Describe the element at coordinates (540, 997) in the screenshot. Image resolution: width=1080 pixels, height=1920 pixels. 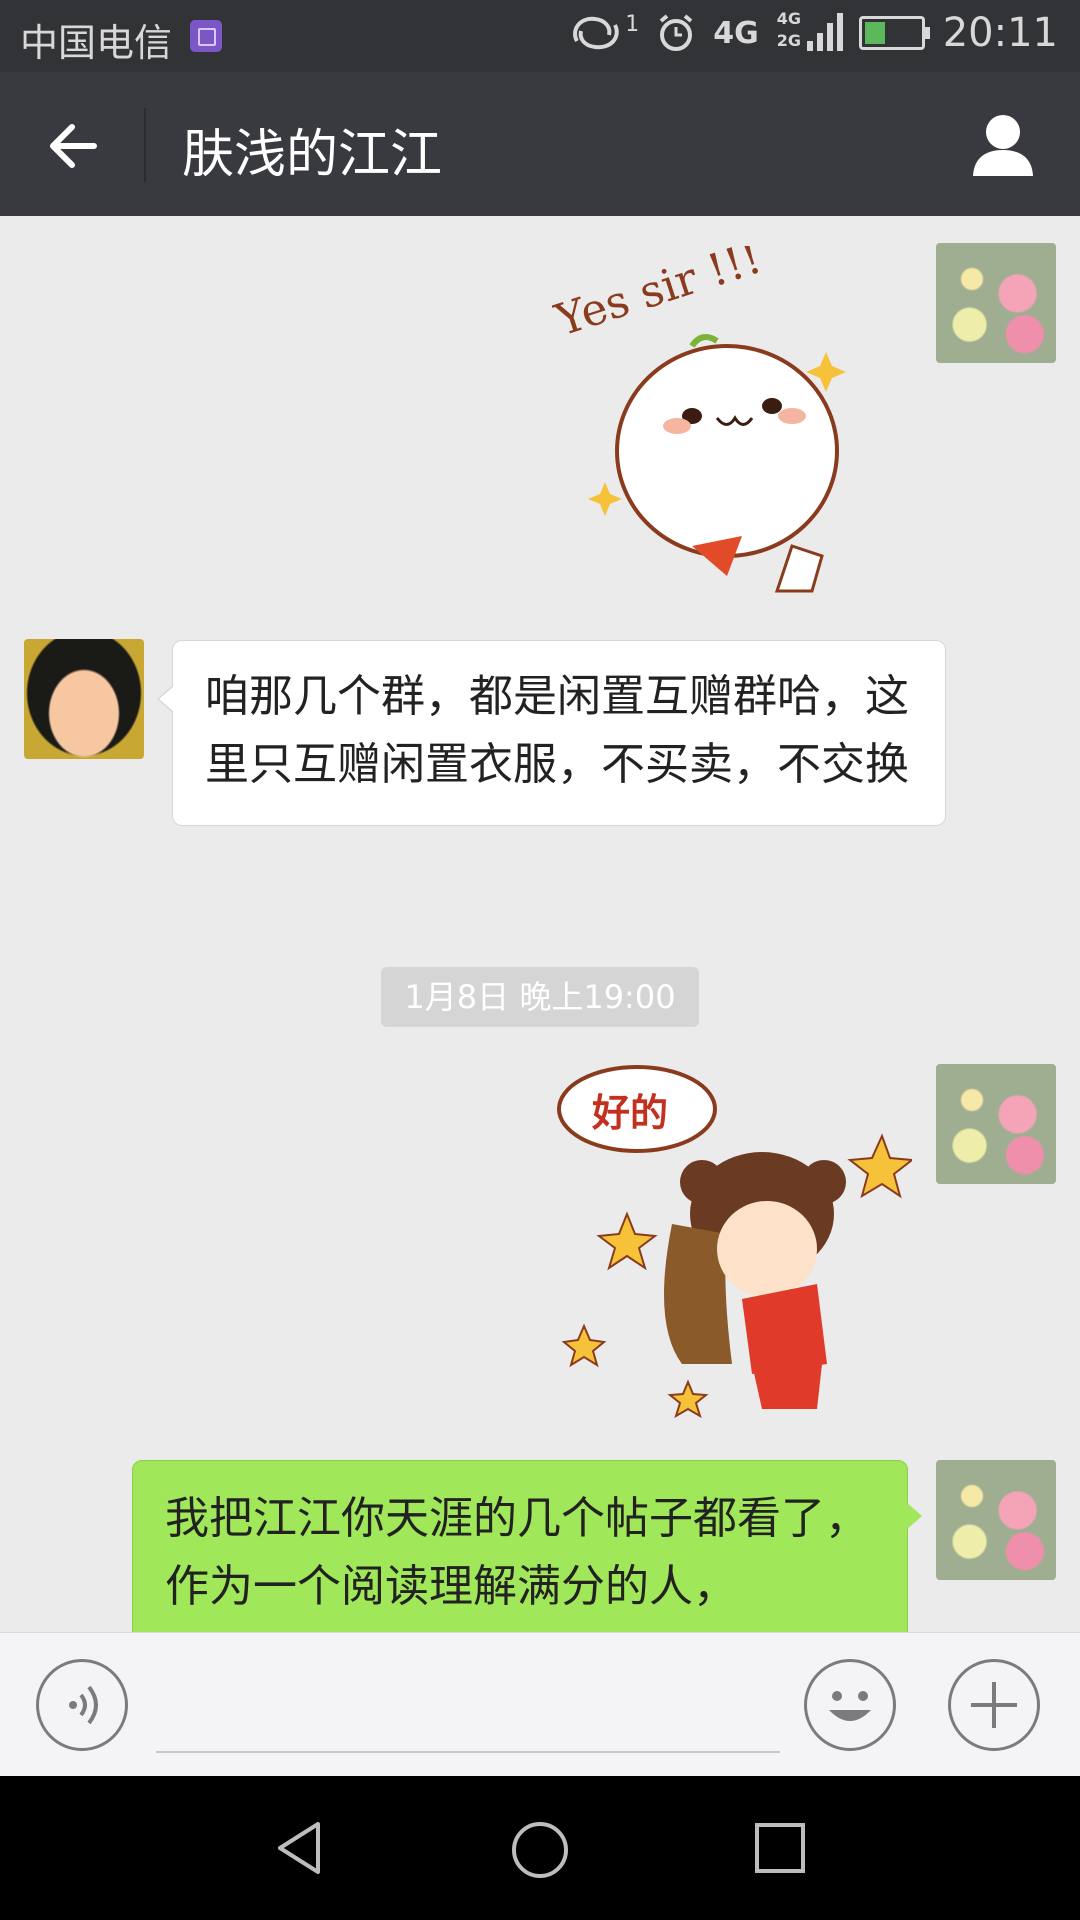
I see `chat-timestamp: 1月8日 晚上19:00` at that location.